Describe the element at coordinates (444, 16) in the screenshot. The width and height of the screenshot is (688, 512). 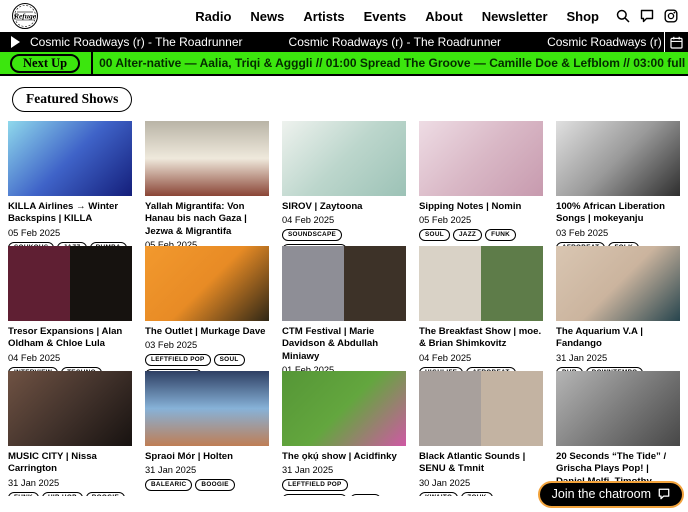
I see `nav-item-about: About` at that location.